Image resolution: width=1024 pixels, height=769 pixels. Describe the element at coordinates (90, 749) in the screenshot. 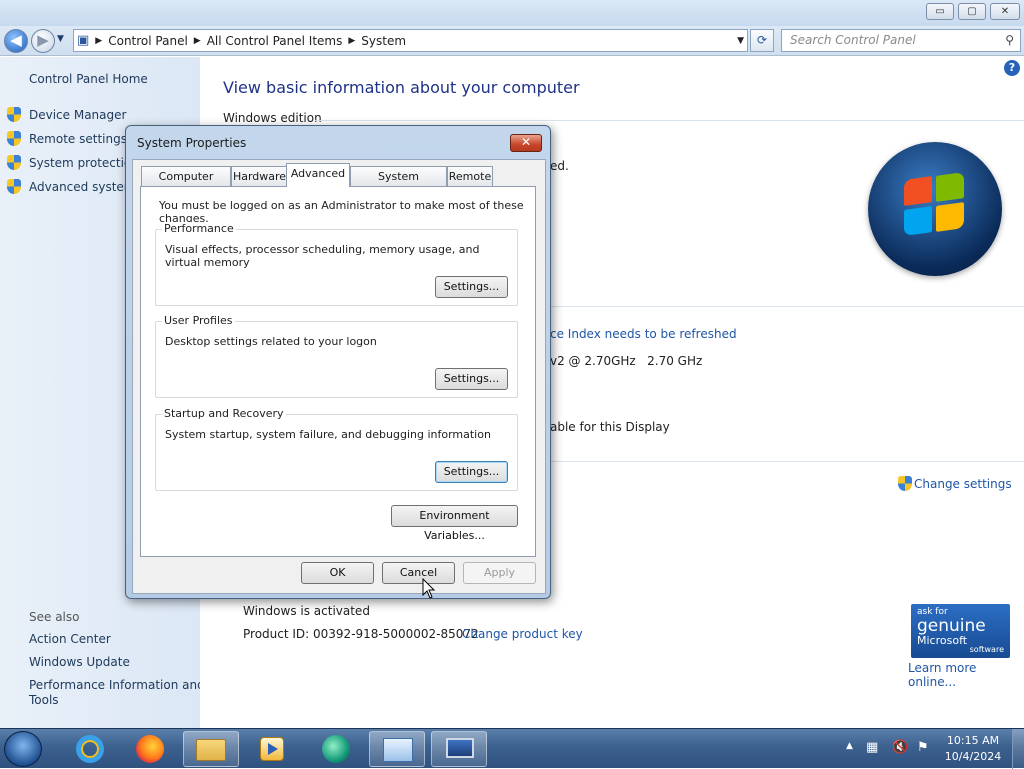

I see `internet-explorer-icon` at that location.